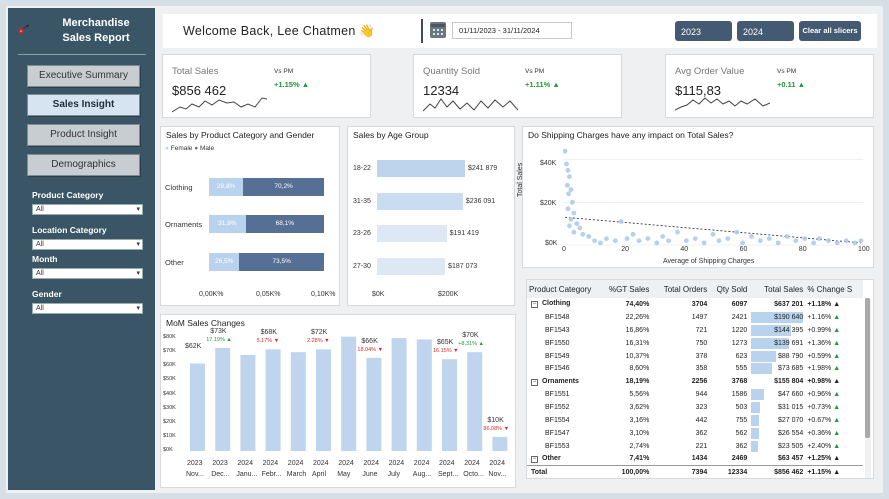 The image size is (889, 499). Describe the element at coordinates (318, 341) in the screenshot. I see `bar-pct-label: 2.28% ▼` at that location.